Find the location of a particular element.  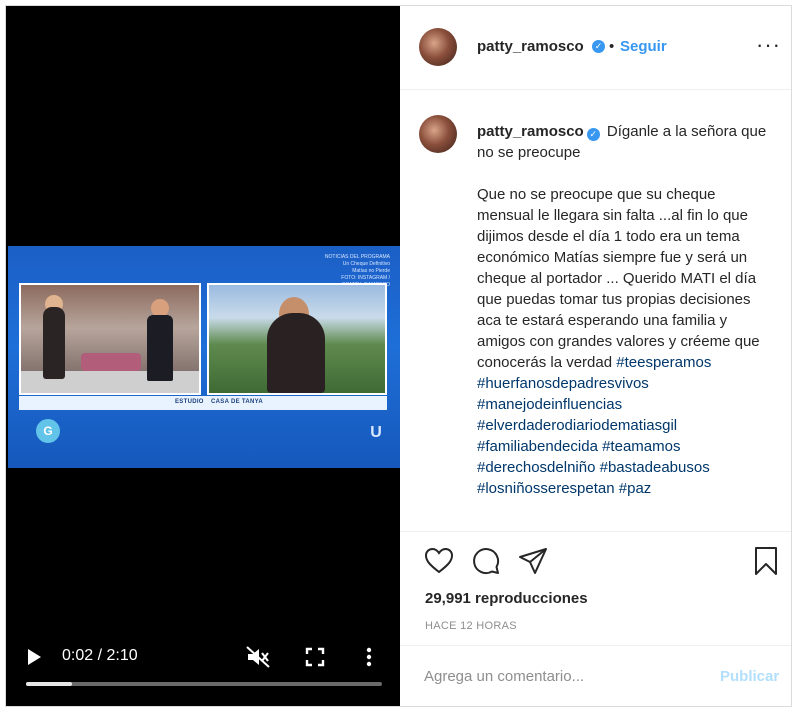

post-actions: 29,991 reproducciones HACE 12 HORAS is located at coordinates (595, 588).